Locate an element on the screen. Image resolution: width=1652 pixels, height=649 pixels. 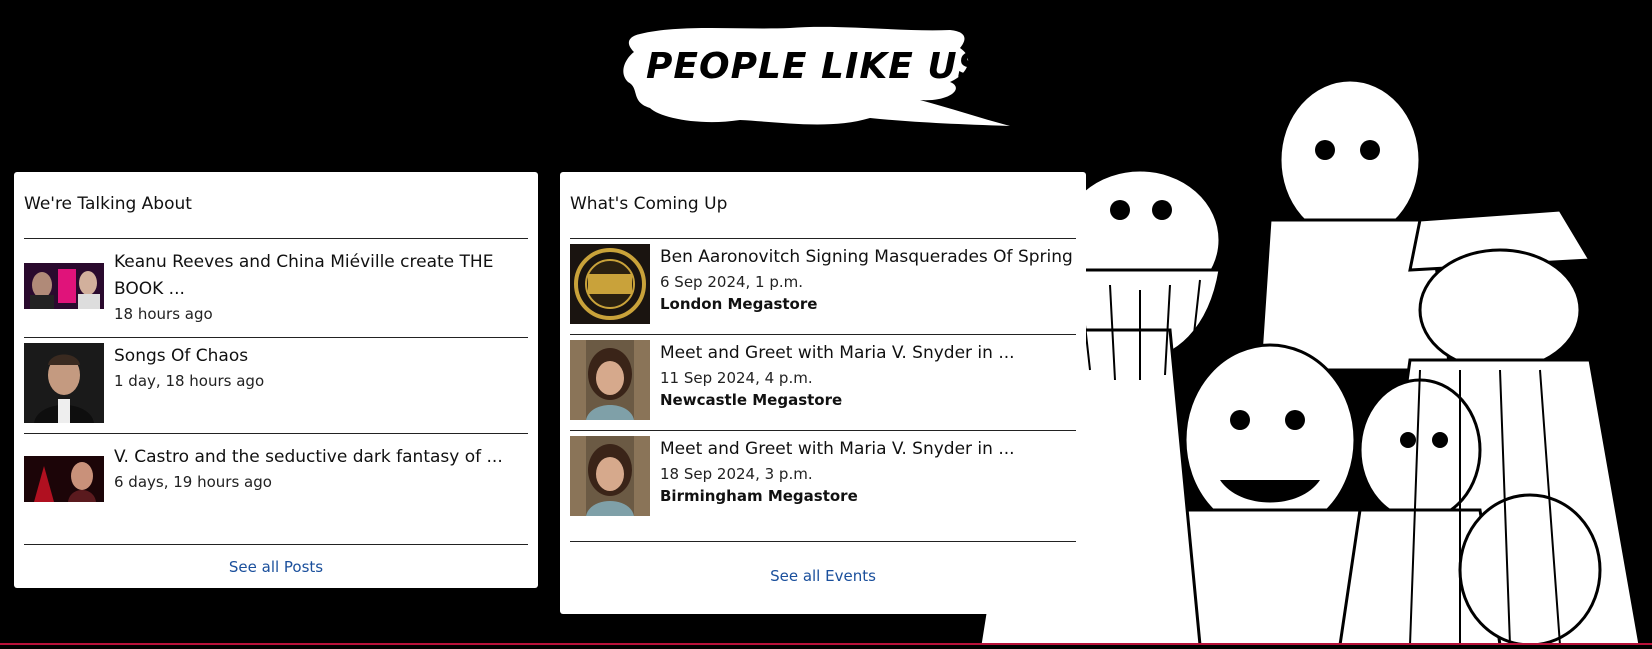
event-venue: Birmingham Megastore is located at coordinates (759, 496).